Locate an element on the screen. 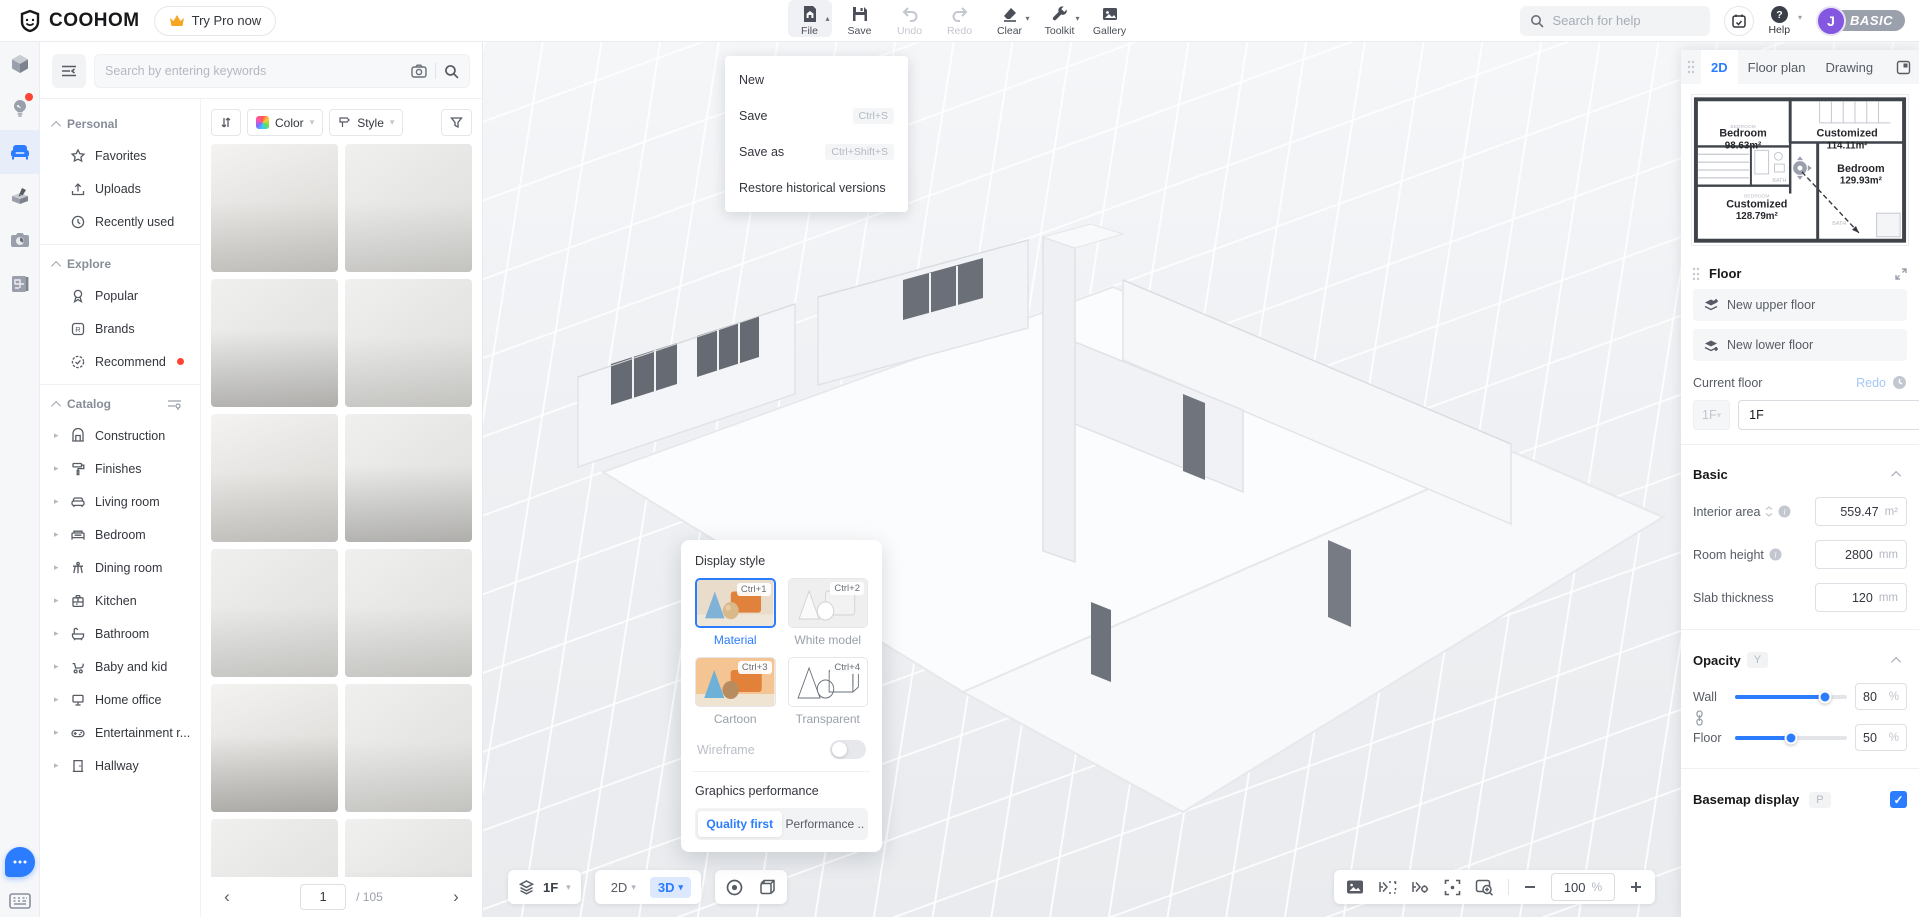 The height and width of the screenshot is (917, 1919). section-explore: Explore is located at coordinates (120, 263).